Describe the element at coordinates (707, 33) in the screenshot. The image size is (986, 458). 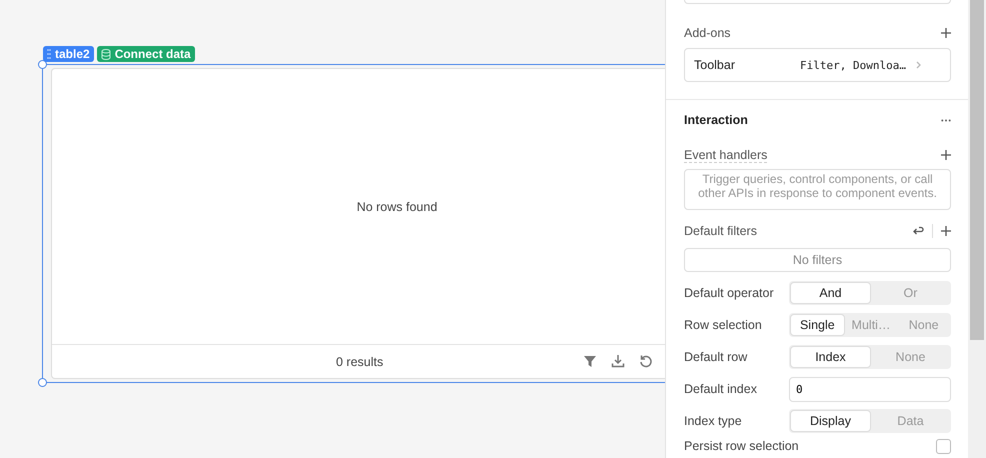
I see `section-label: Add-ons` at that location.